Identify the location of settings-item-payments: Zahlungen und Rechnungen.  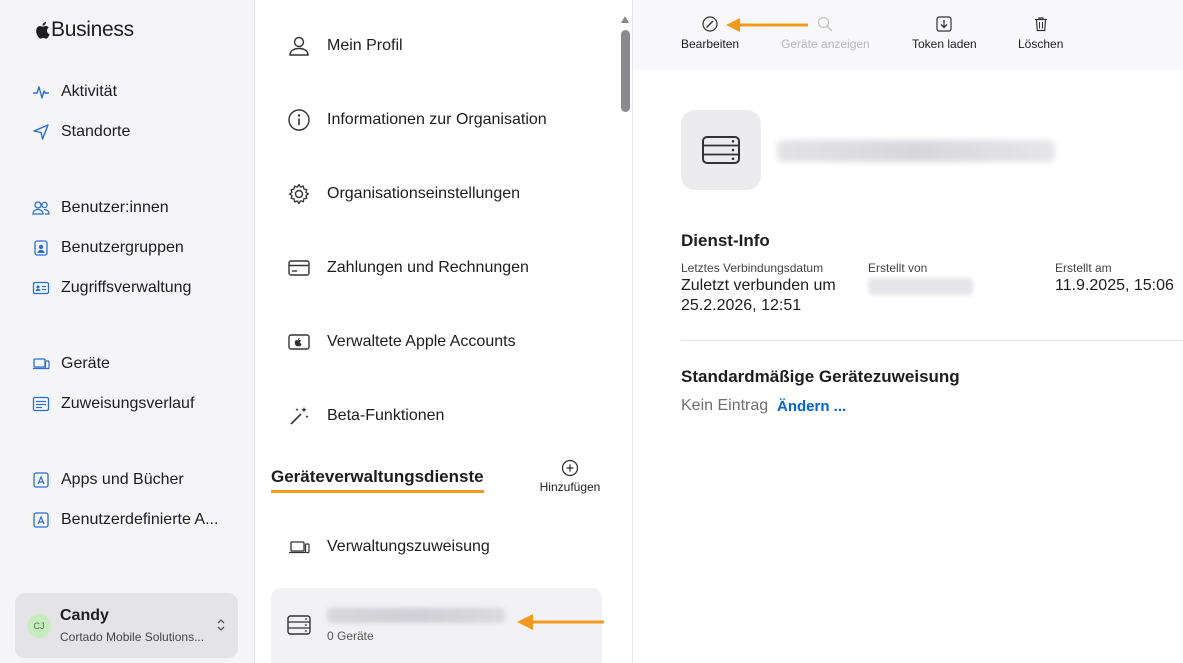
(408, 268).